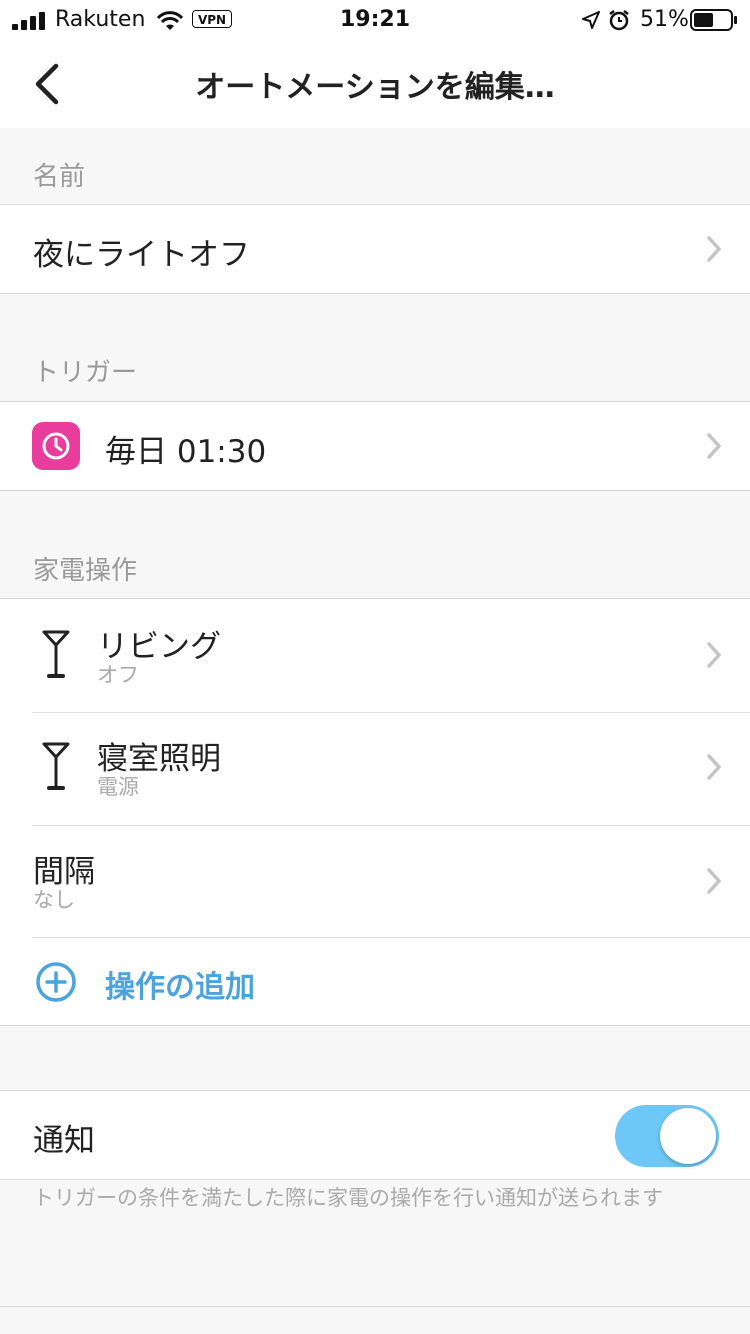 This screenshot has height=1334, width=750. I want to click on clock-icon, so click(56, 446).